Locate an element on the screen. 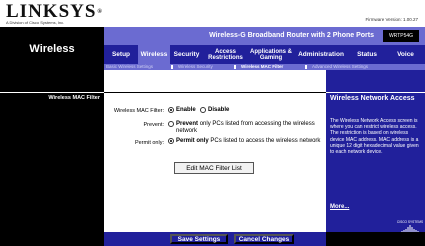 The height and width of the screenshot is (246, 425). prevent-label: Prevent: is located at coordinates (153, 125).